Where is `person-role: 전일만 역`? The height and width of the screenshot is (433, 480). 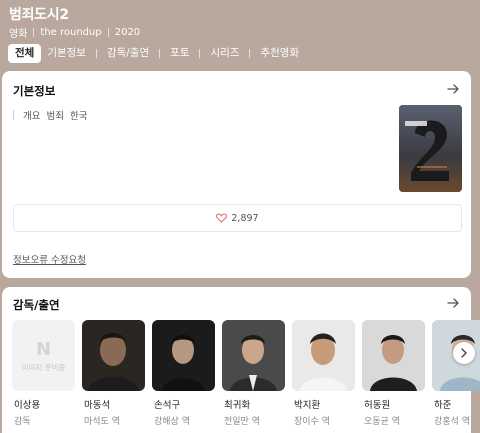
person-role: 전일만 역 is located at coordinates (242, 422).